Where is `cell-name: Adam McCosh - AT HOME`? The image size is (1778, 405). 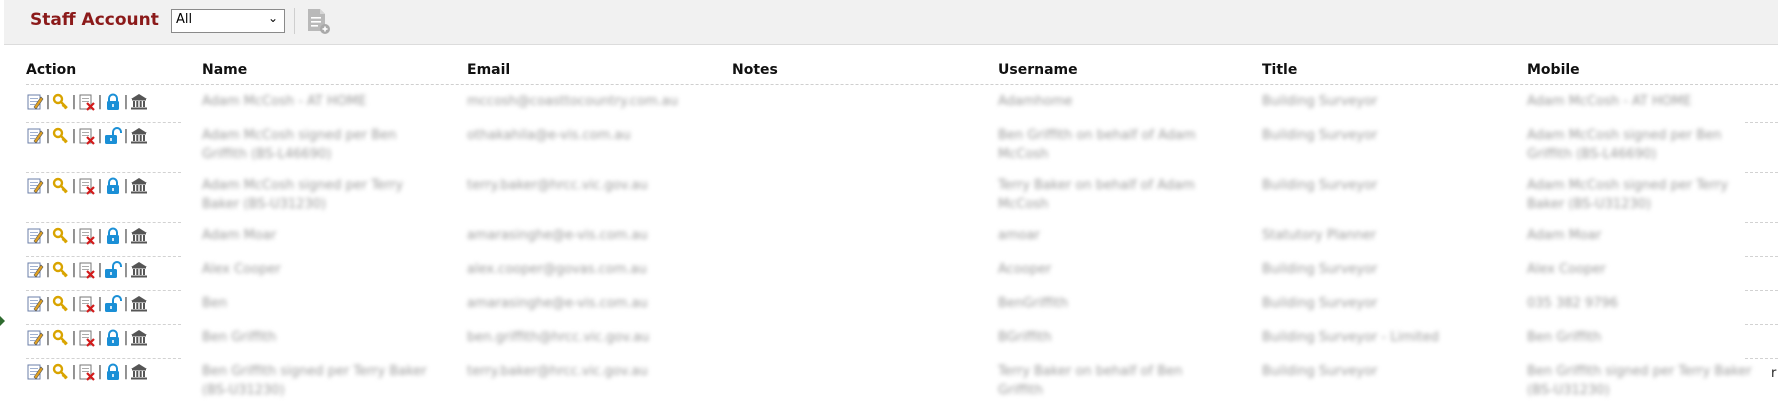 cell-name: Adam McCosh - AT HOME is located at coordinates (284, 101).